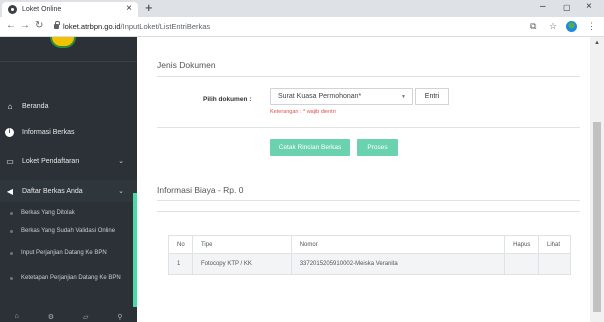 This screenshot has width=604, height=322. Describe the element at coordinates (85, 317) in the screenshot. I see `footer-file-icon: ▱` at that location.